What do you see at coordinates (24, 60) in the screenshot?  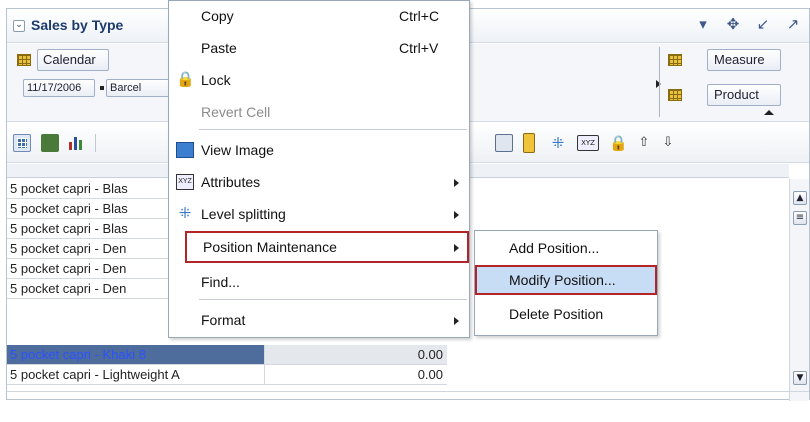 I see `row-edge-grid-icon` at bounding box center [24, 60].